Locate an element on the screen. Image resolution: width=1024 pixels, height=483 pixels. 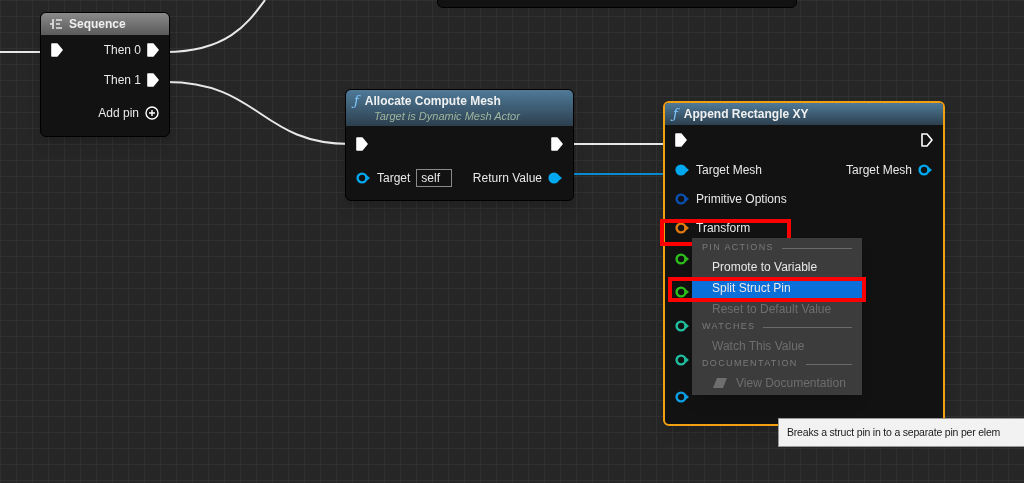
value-field: self is located at coordinates (434, 178).